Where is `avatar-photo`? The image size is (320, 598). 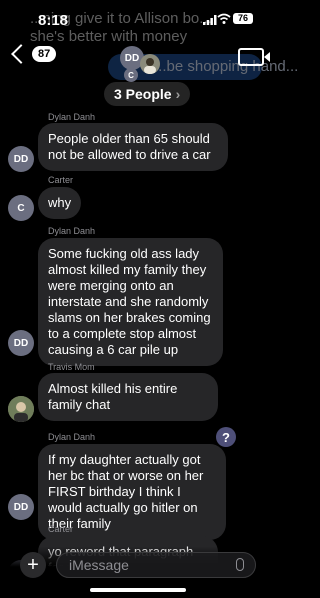 avatar-photo is located at coordinates (150, 64).